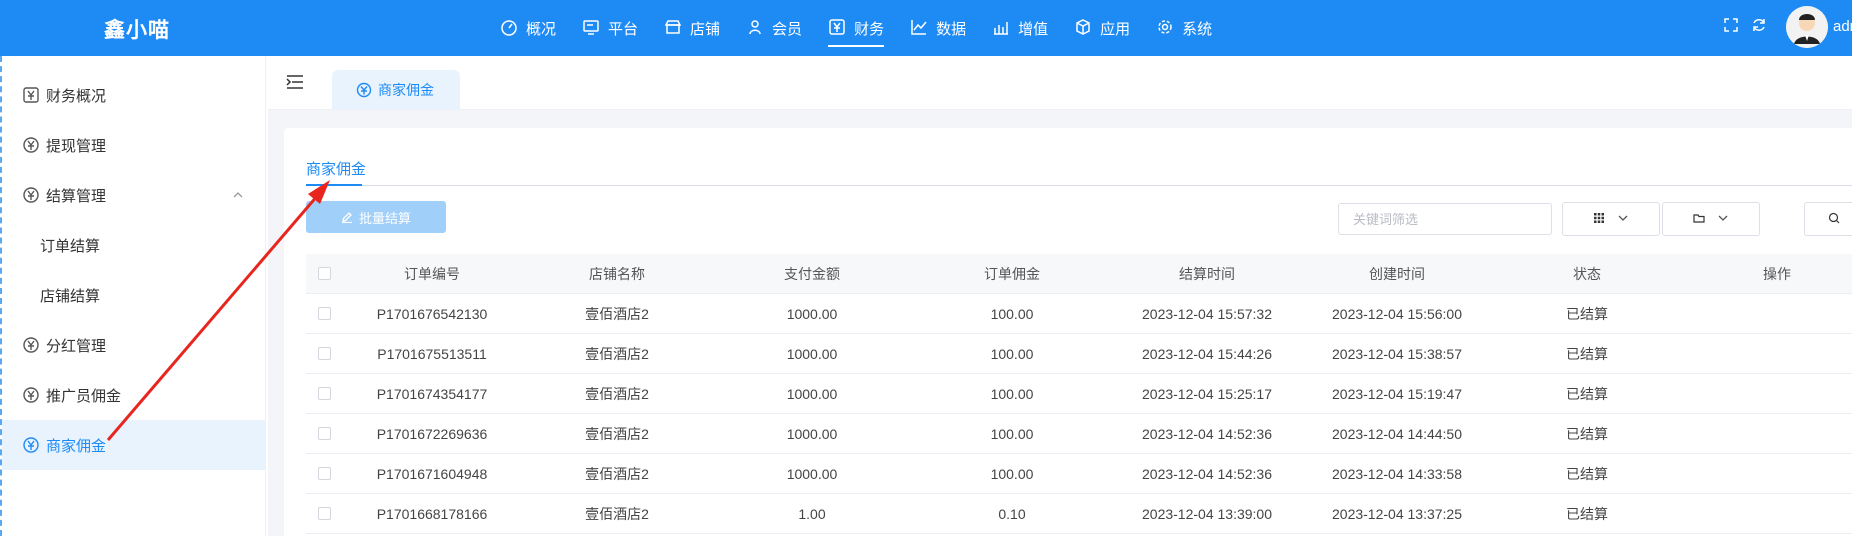 This screenshot has width=1852, height=536. I want to click on sidebar-item-label: 分红管理, so click(76, 346).